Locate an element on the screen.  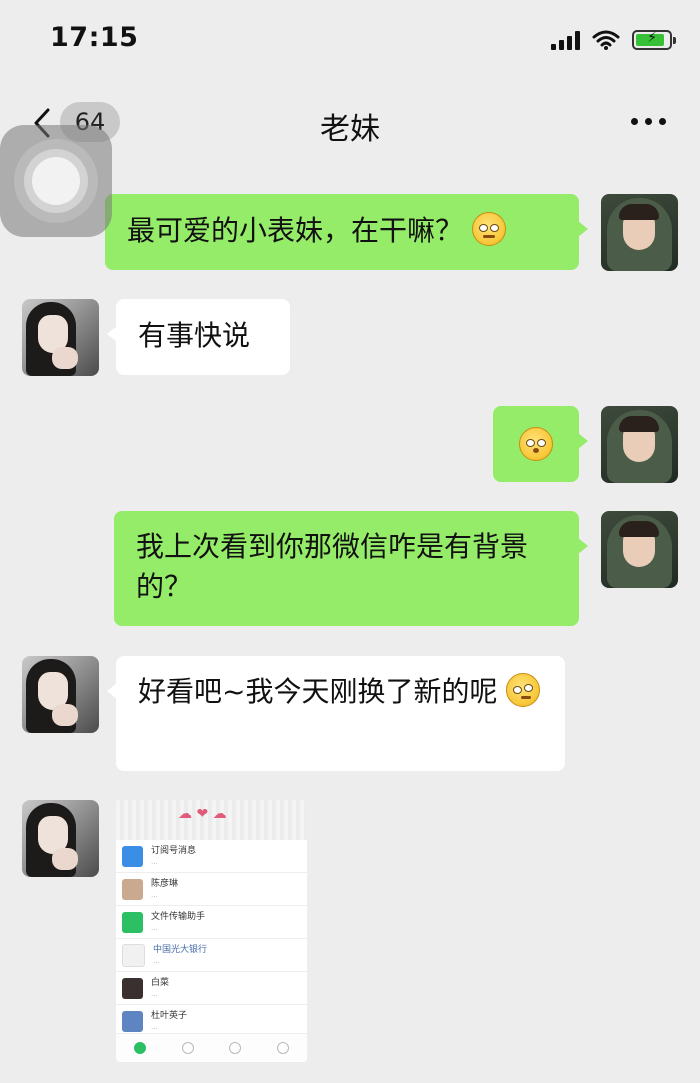
contacts-tab-icon is located at coordinates (187, 1048).